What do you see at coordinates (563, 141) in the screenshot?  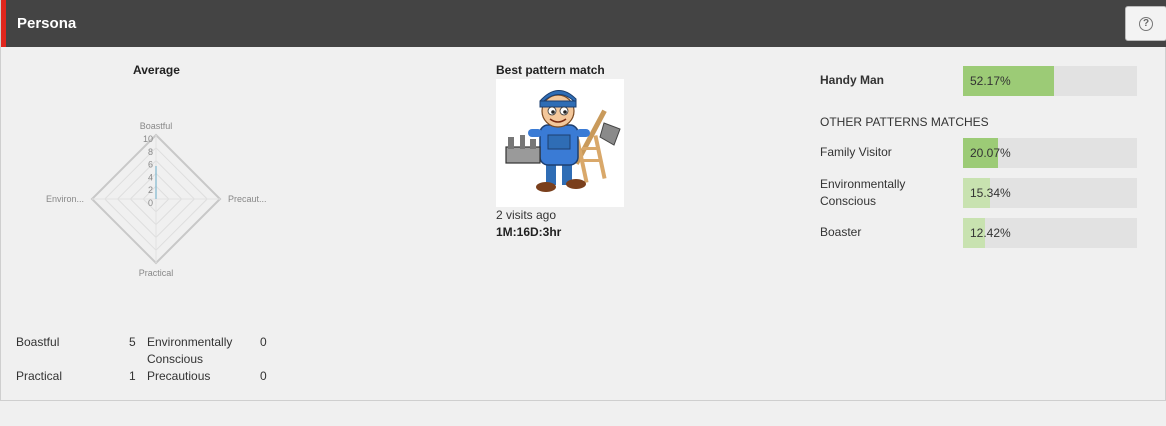 I see `handyman-icon` at bounding box center [563, 141].